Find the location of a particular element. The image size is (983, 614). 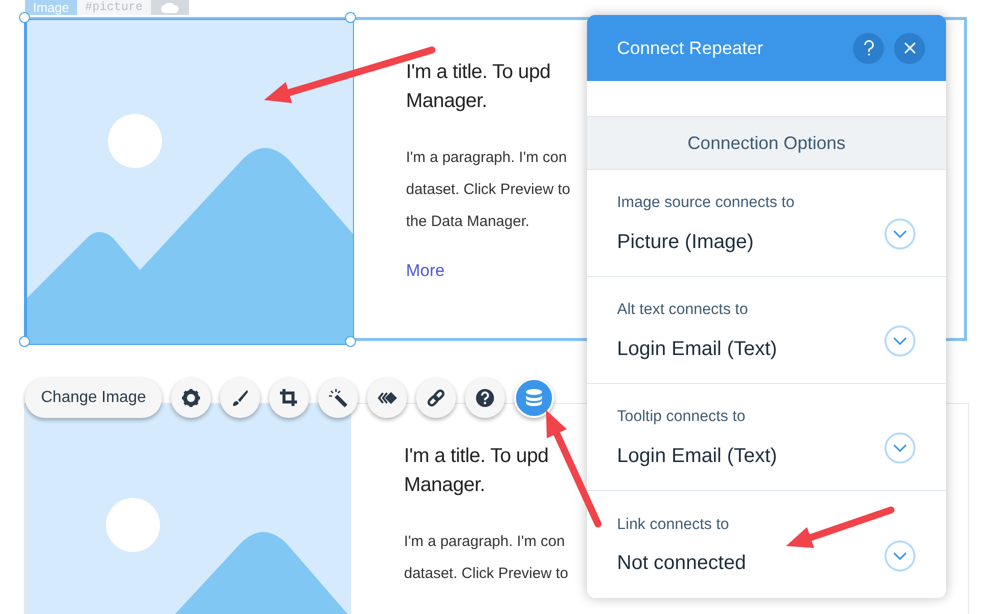

link-icon is located at coordinates (436, 398).